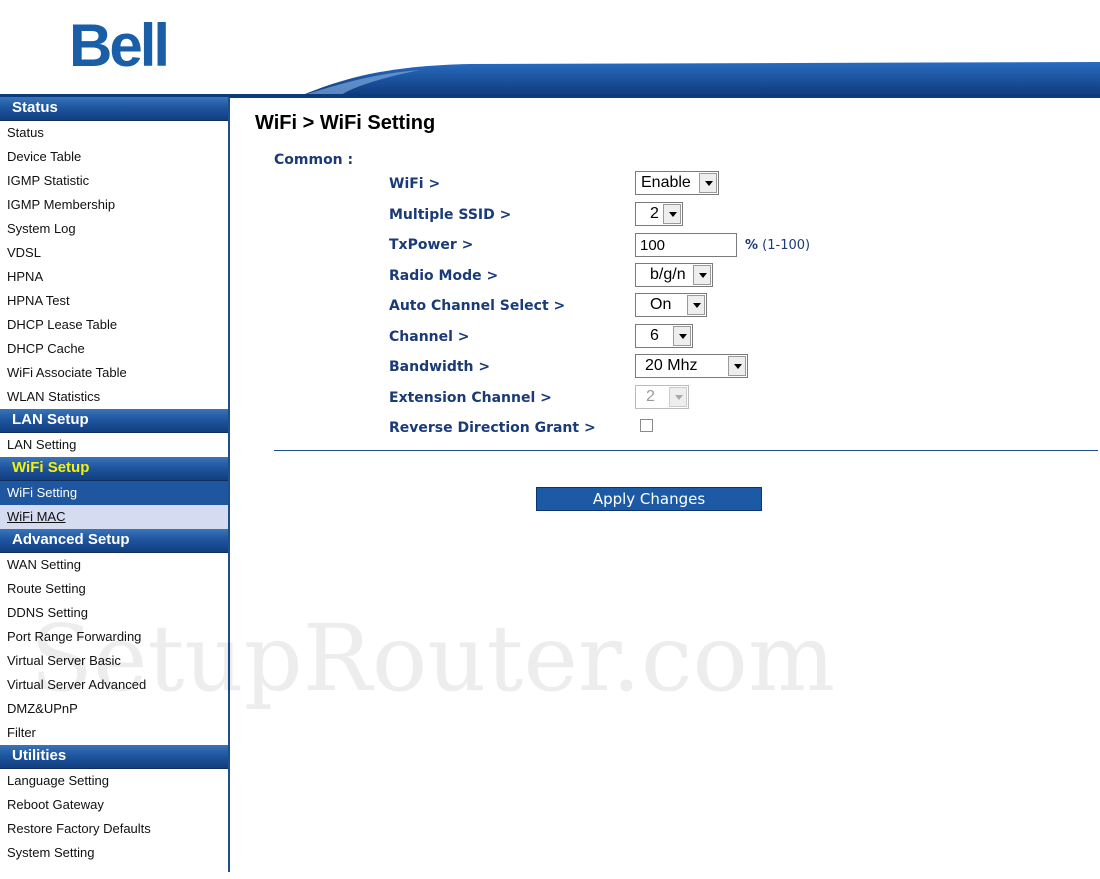  Describe the element at coordinates (470, 398) in the screenshot. I see `extension-channel-label: Extension Channel >` at that location.